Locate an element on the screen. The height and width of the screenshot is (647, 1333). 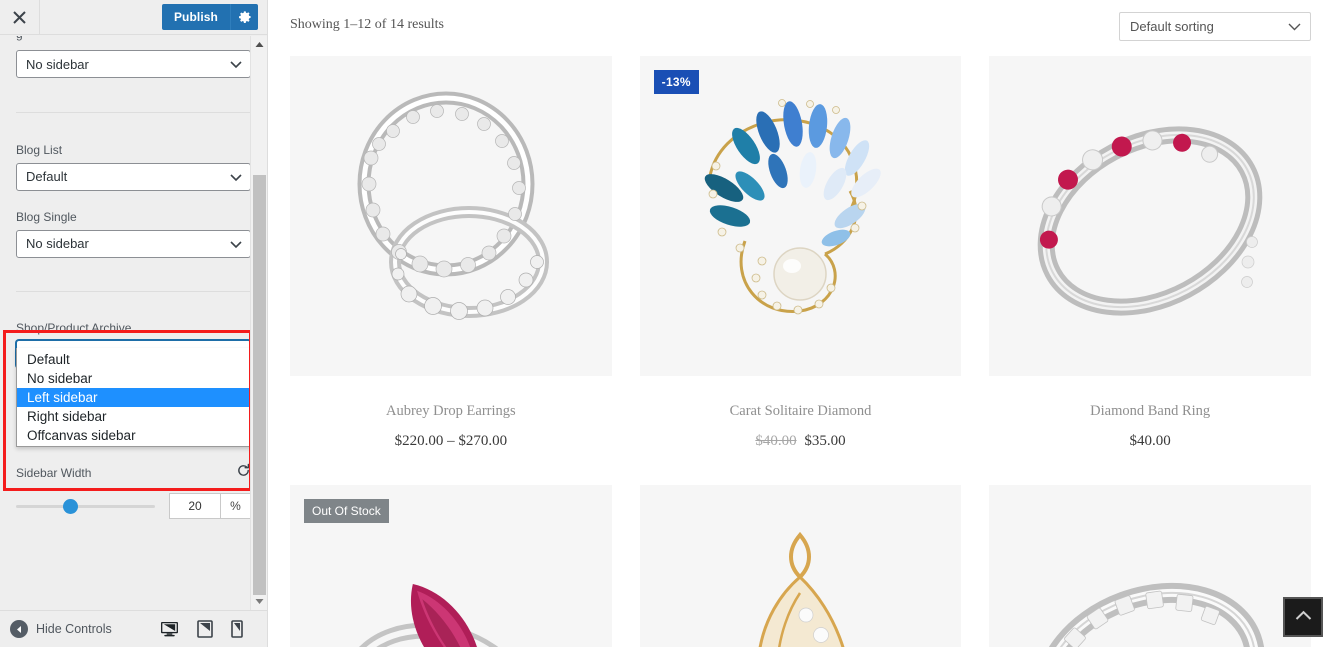
product-title: Carat Solitaire Diamond is located at coordinates (801, 411).